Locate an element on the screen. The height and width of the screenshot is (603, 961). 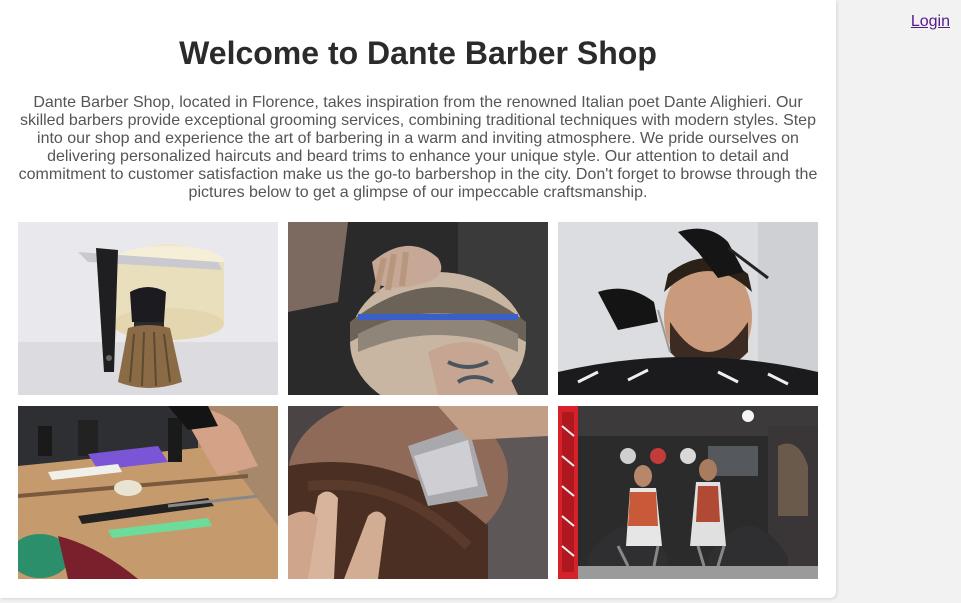
gallery-photo-razor-brush is located at coordinates (148, 308).